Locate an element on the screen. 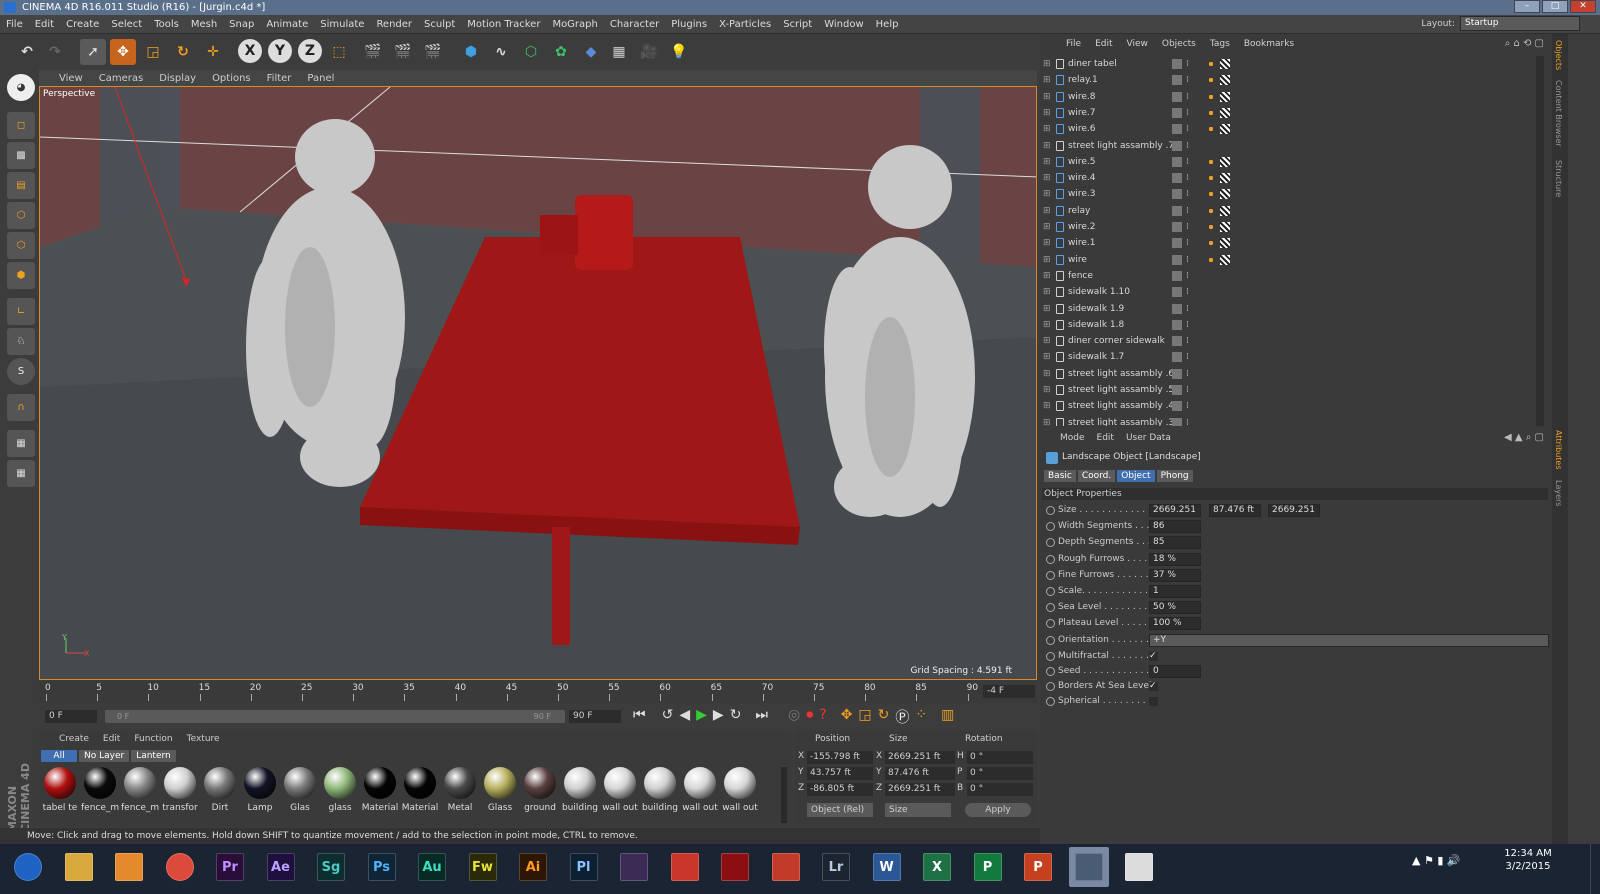  taskbar-media-icon is located at coordinates (129, 867).